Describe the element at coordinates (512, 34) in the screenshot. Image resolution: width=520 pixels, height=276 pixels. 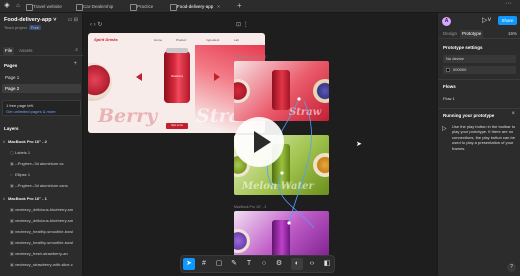
I see `zoom-level: 16%` at that location.